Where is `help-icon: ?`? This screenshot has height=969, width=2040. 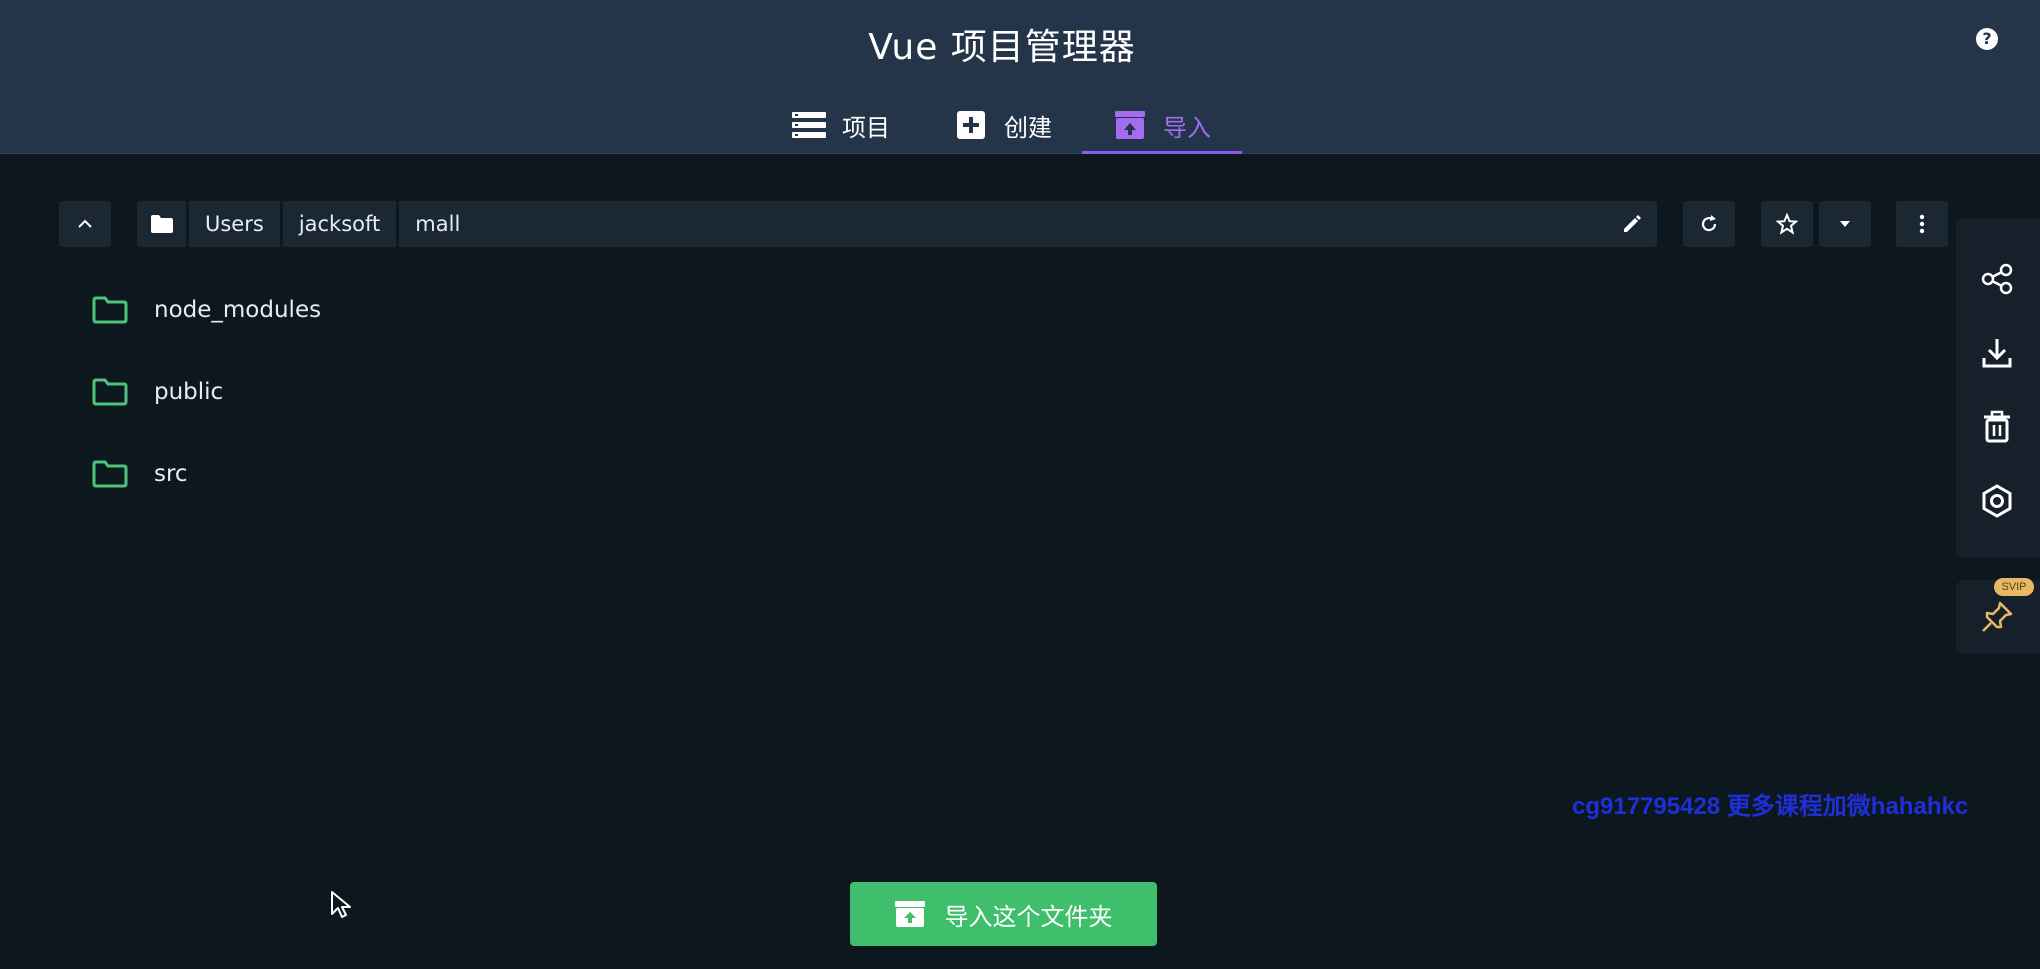 help-icon: ? is located at coordinates (1987, 39).